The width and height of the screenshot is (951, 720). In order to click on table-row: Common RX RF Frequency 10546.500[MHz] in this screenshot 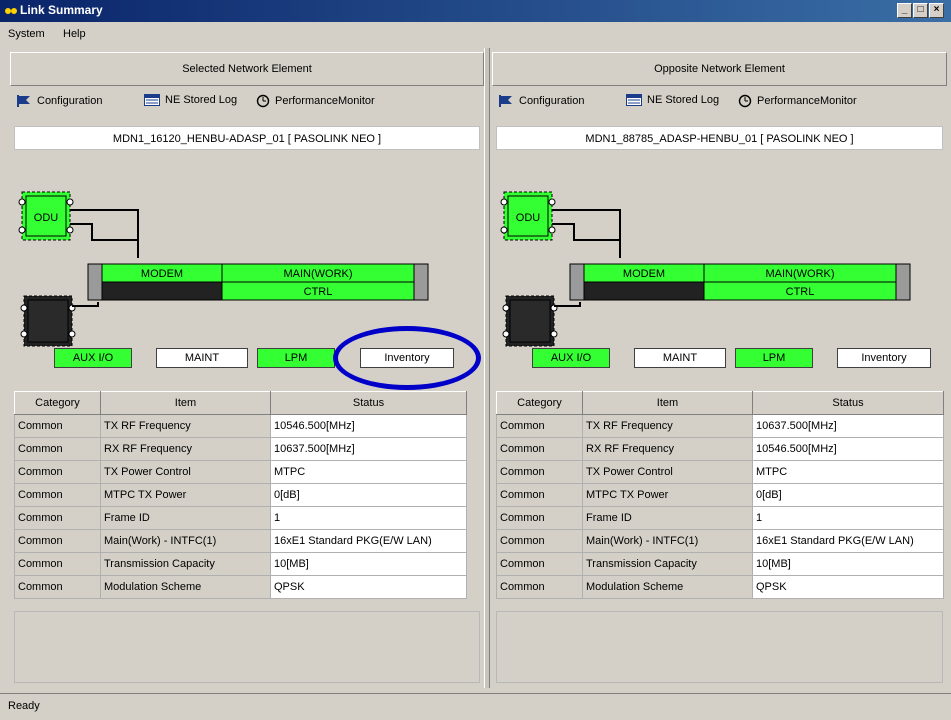, I will do `click(720, 449)`.